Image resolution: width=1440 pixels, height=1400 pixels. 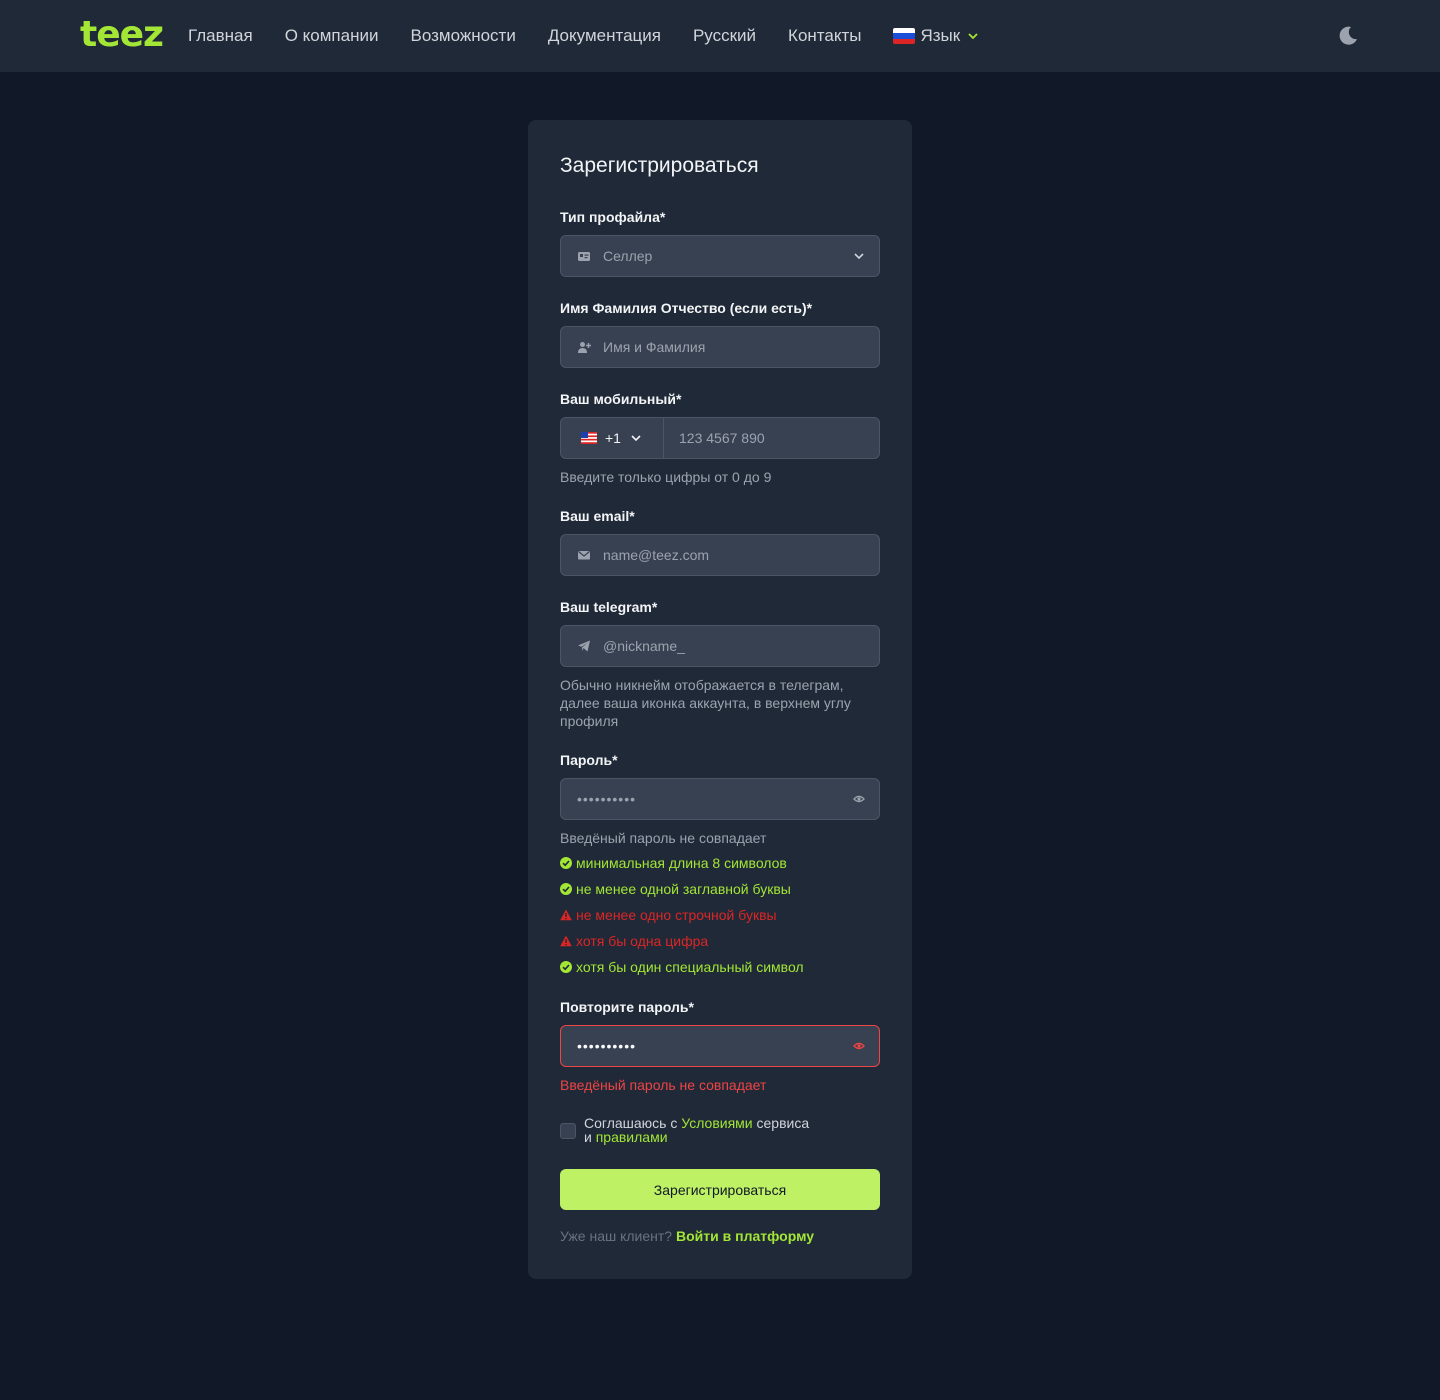 I want to click on language-selector: Язык, so click(x=935, y=36).